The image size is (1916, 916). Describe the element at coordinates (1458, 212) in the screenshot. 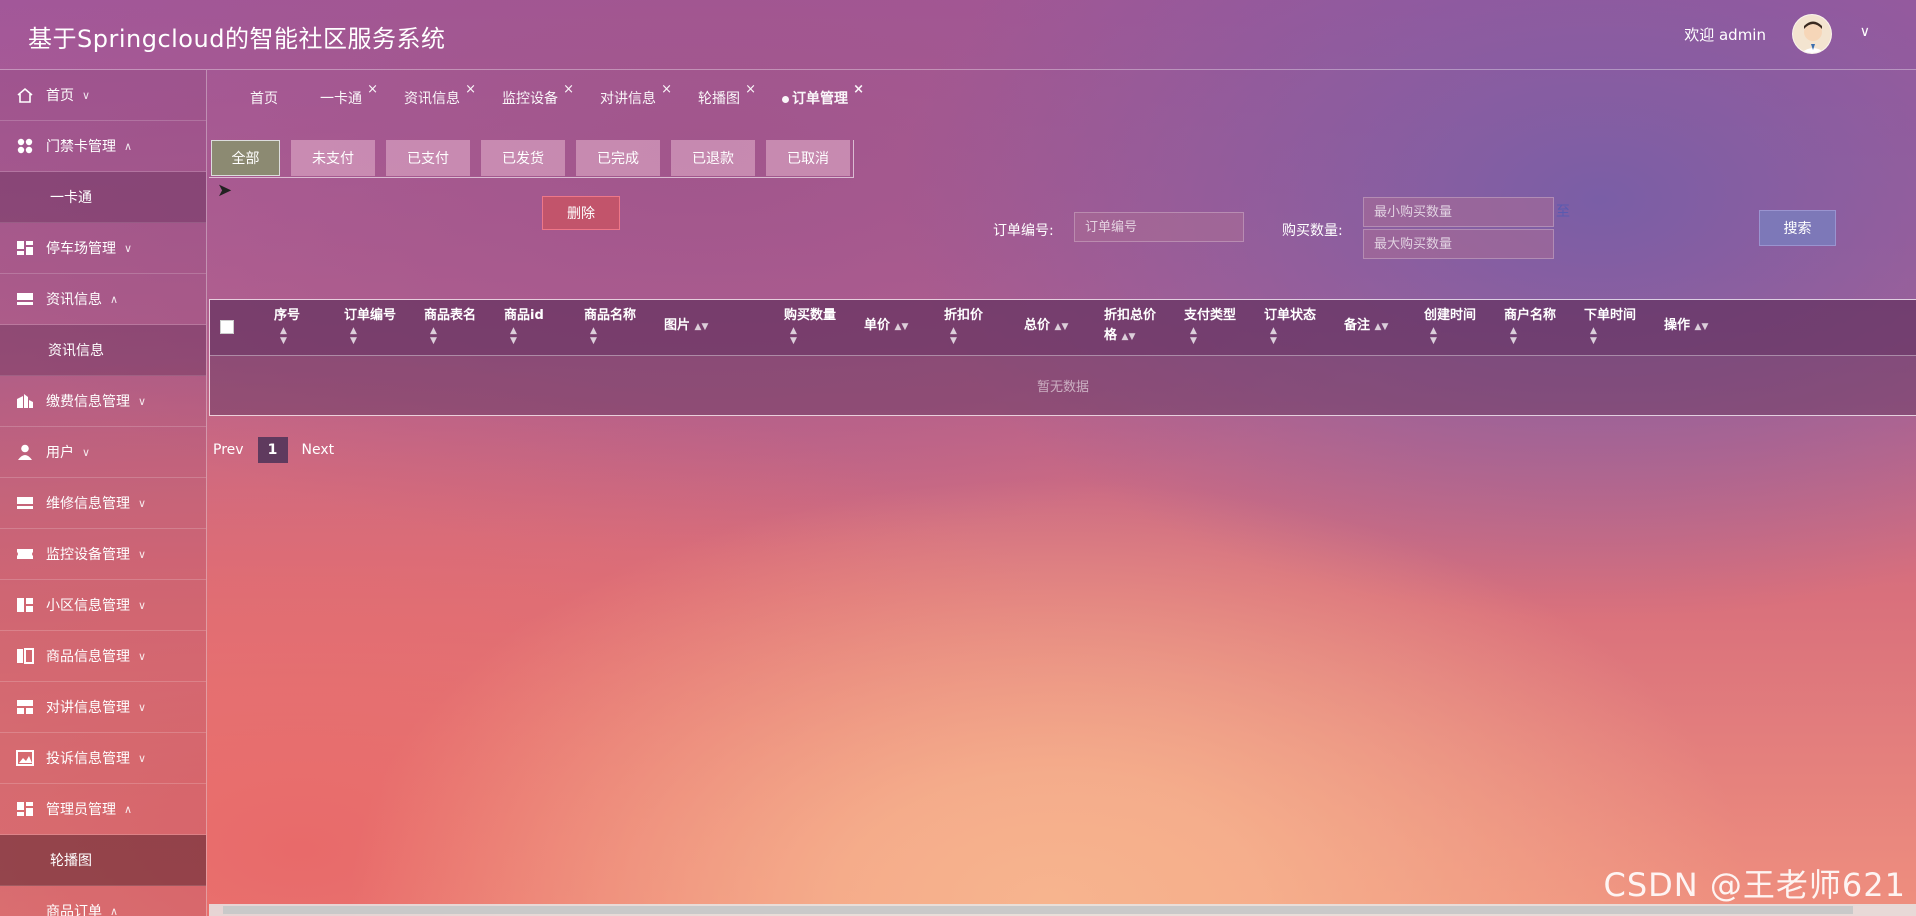

I see `quantity-min-input` at that location.